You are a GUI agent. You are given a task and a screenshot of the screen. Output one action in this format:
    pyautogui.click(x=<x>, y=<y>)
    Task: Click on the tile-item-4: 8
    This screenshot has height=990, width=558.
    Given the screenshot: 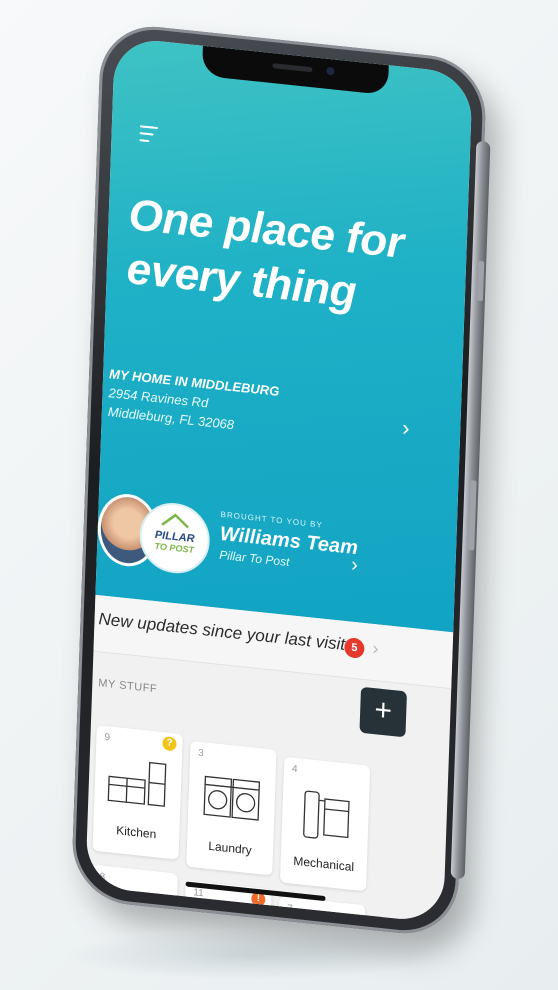 What is the action you would take?
    pyautogui.click(x=132, y=894)
    